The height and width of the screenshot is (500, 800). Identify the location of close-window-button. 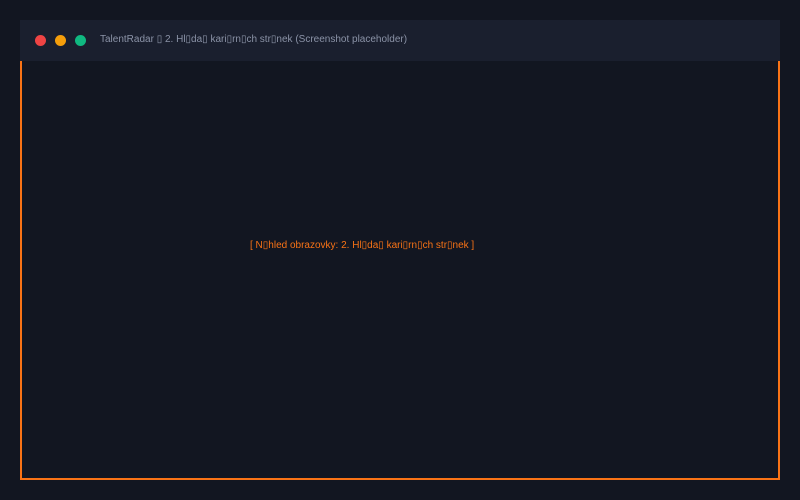
(40, 40).